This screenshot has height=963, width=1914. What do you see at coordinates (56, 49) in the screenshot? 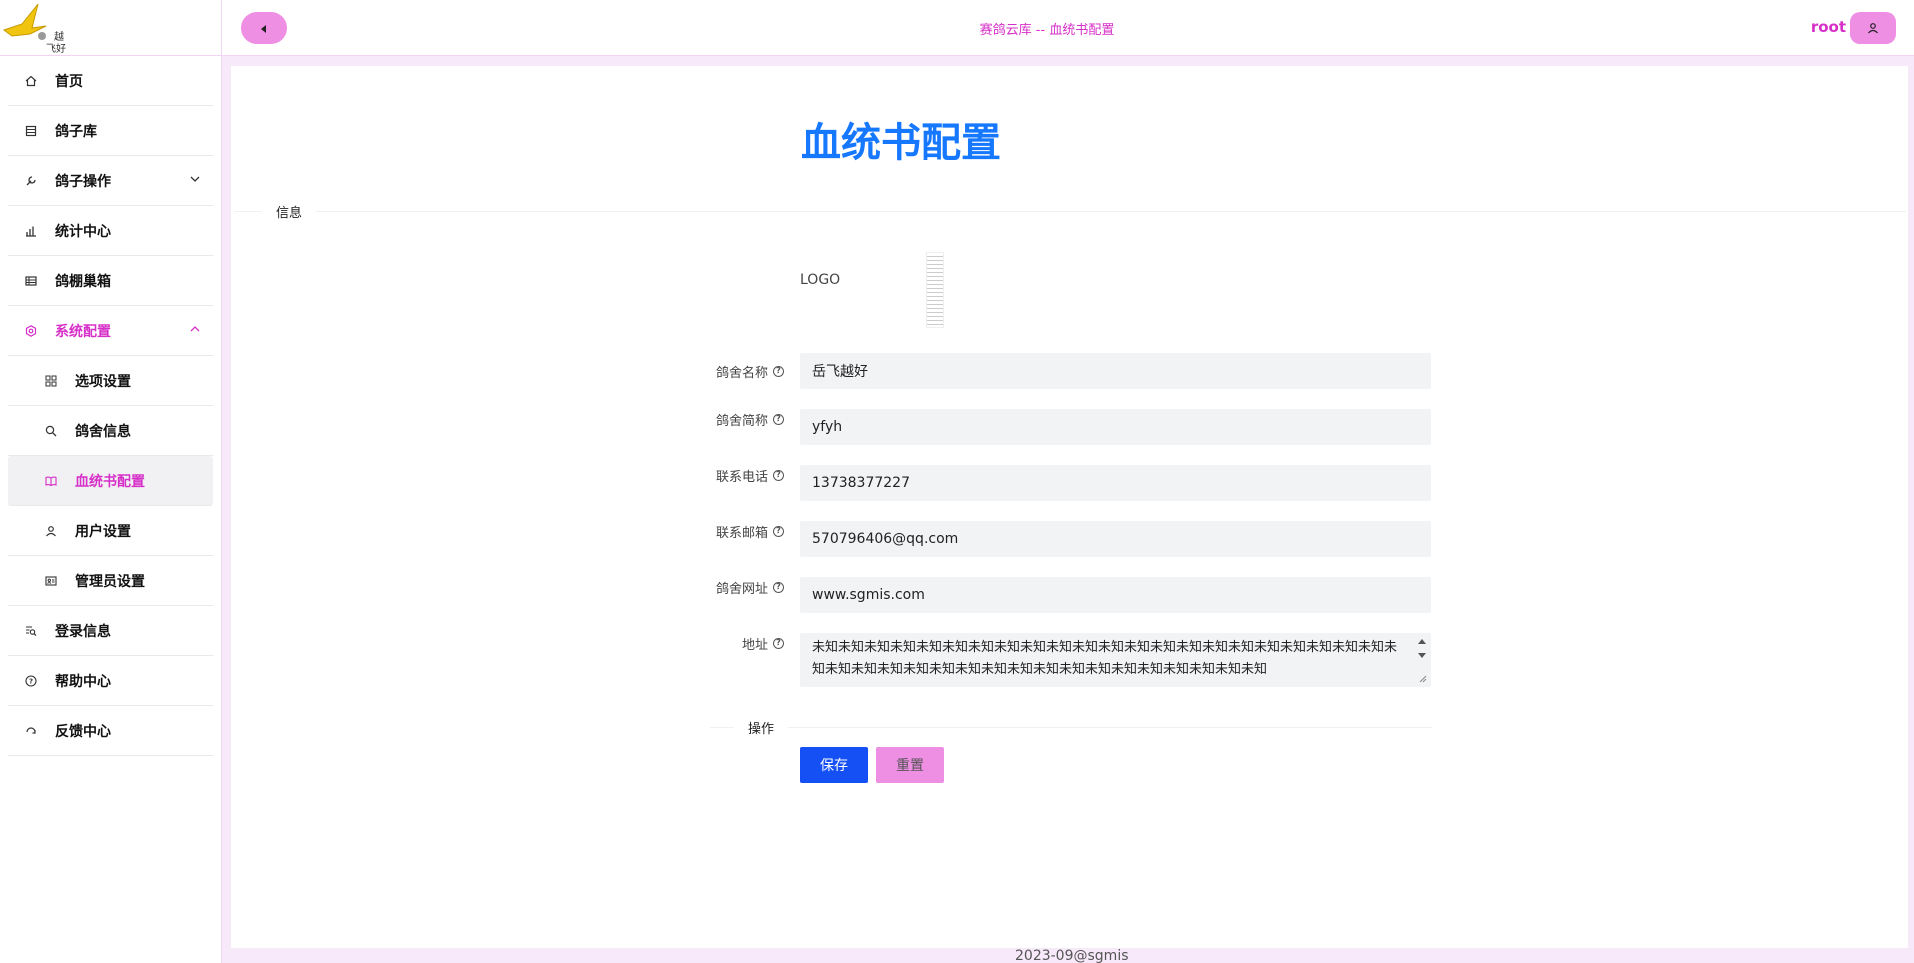
I see `svg-text: 飞好` at bounding box center [56, 49].